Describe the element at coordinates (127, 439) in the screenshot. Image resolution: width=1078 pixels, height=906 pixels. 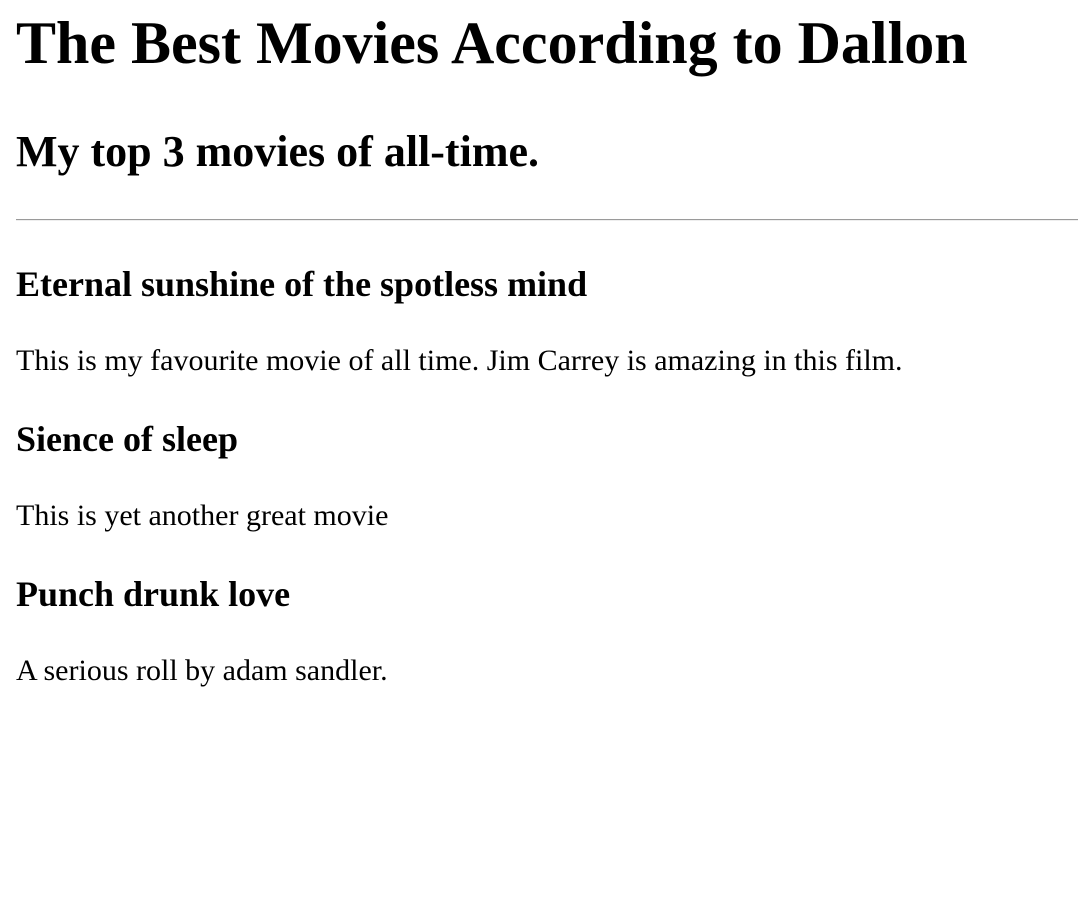
I see `movie-title: Sience of sleep` at that location.